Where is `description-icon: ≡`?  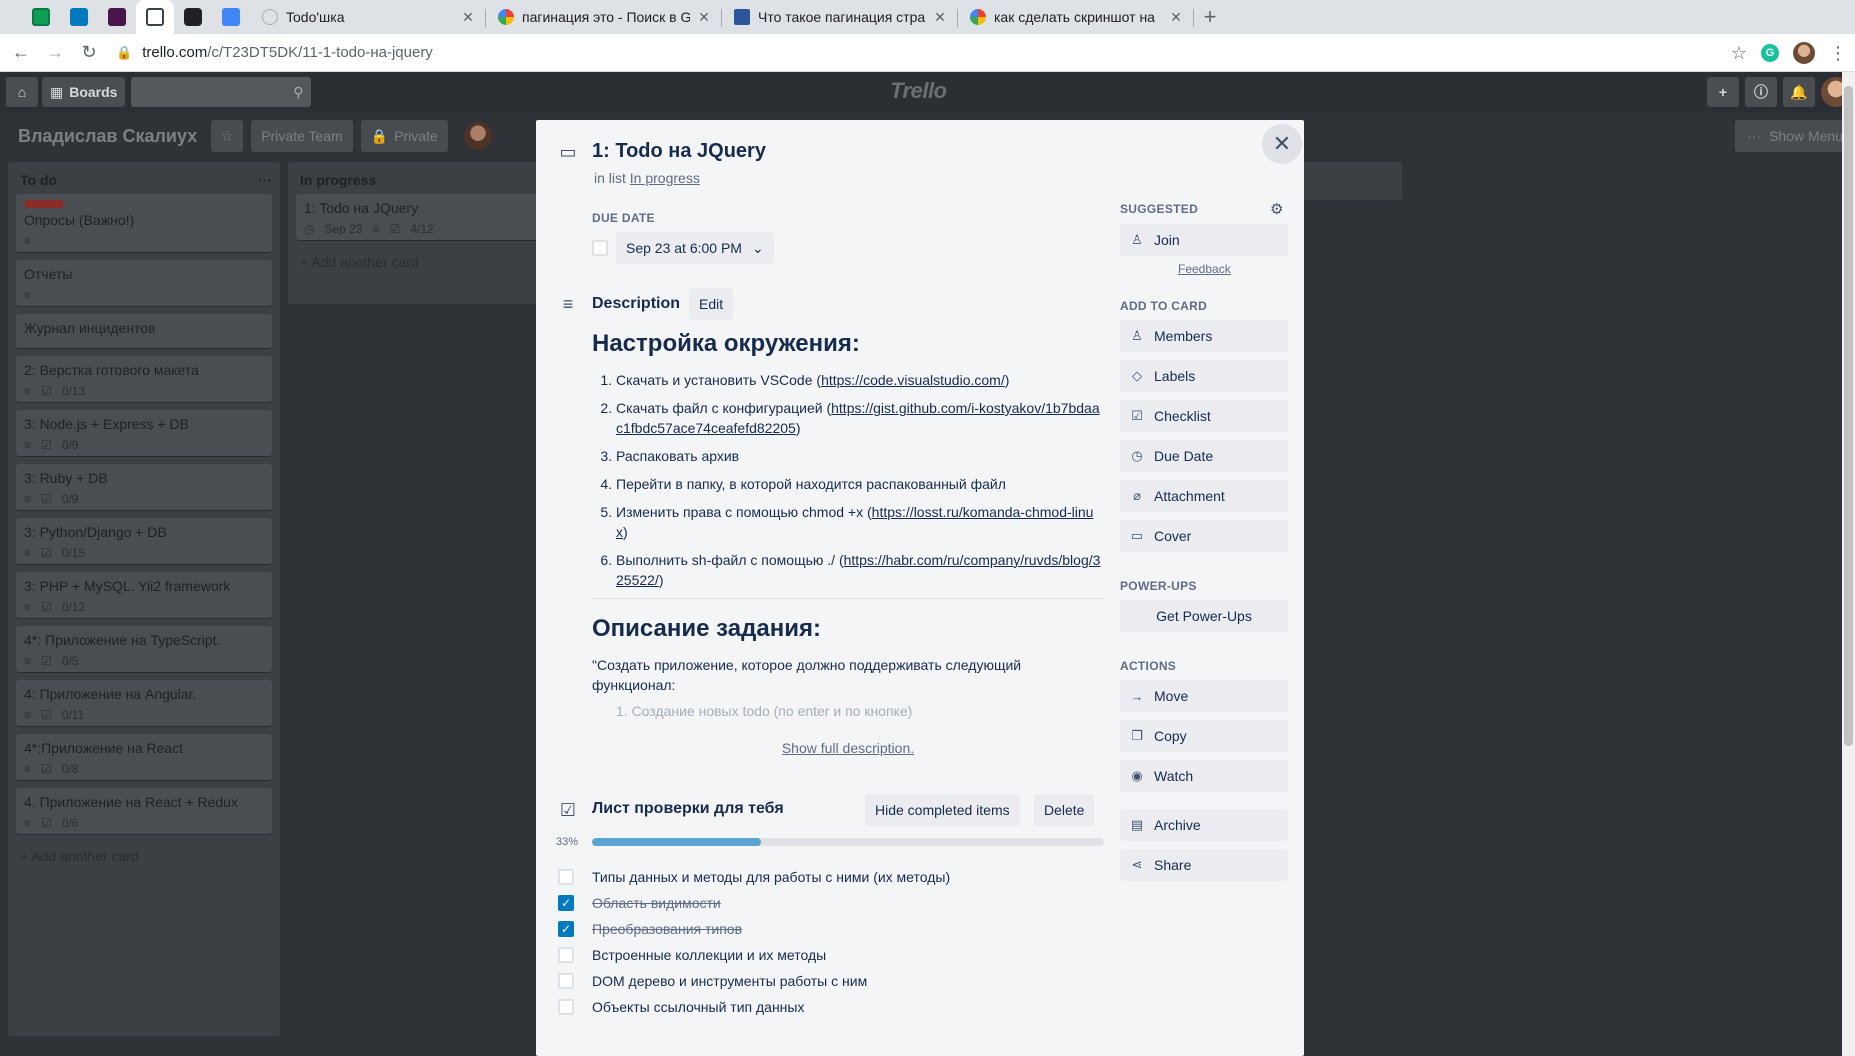 description-icon: ≡ is located at coordinates (28, 553).